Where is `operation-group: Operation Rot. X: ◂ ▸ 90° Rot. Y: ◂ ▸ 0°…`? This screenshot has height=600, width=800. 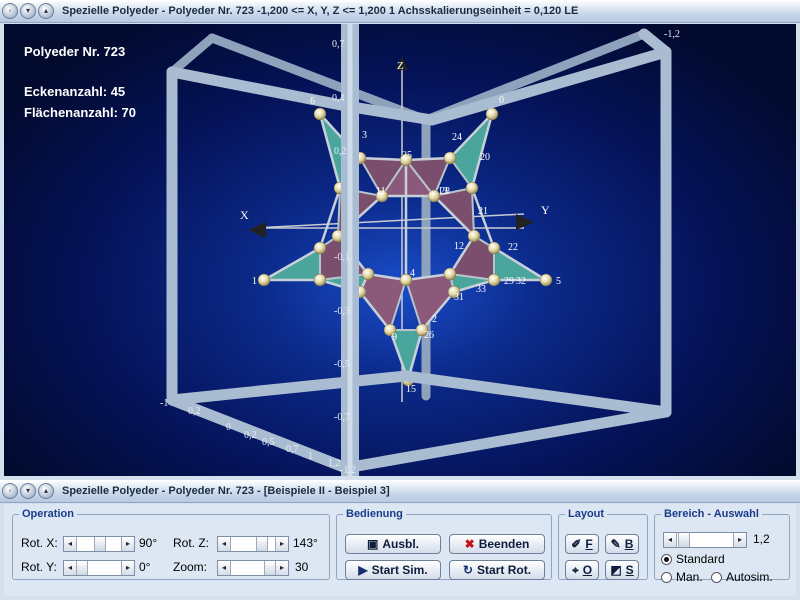 operation-group: Operation Rot. X: ◂ ▸ 90° Rot. Y: ◂ ▸ 0°… is located at coordinates (171, 544).